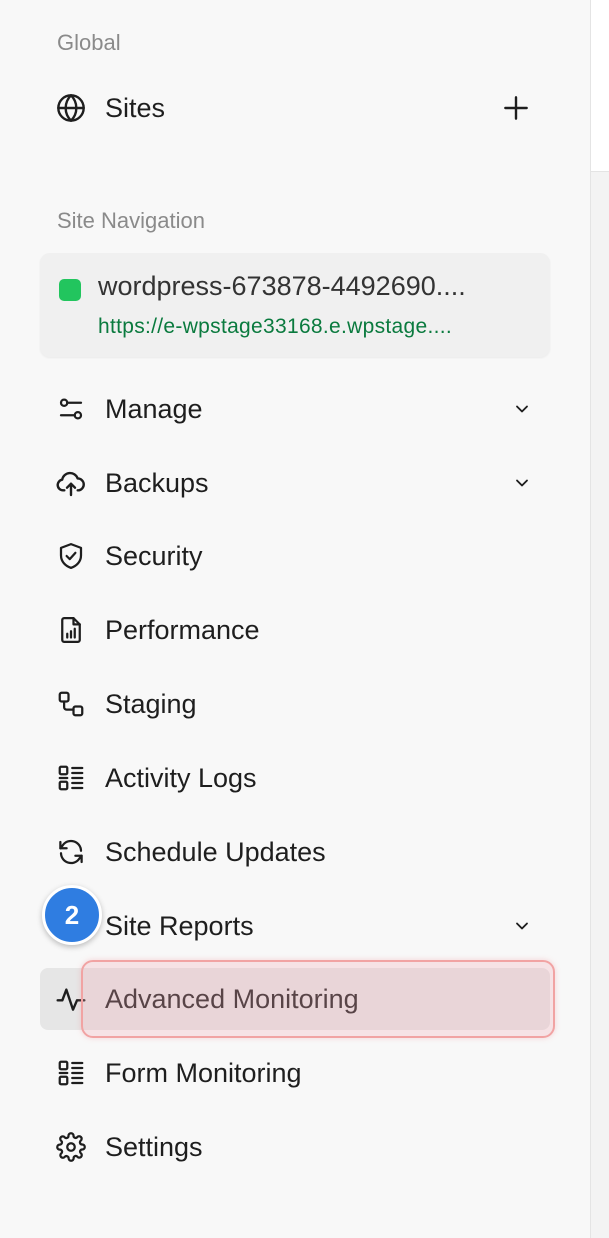  Describe the element at coordinates (516, 108) in the screenshot. I see `add-site-plus-icon` at that location.